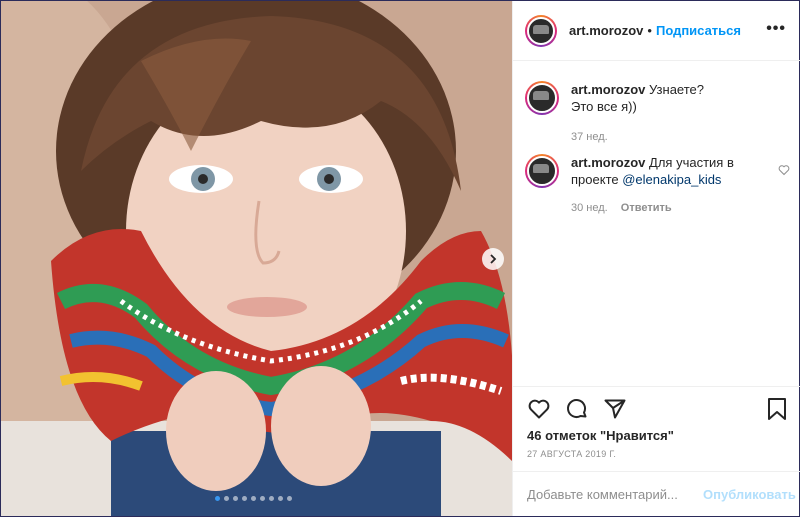  What do you see at coordinates (589, 208) in the screenshot?
I see `comment-time: 30 нед.` at bounding box center [589, 208].